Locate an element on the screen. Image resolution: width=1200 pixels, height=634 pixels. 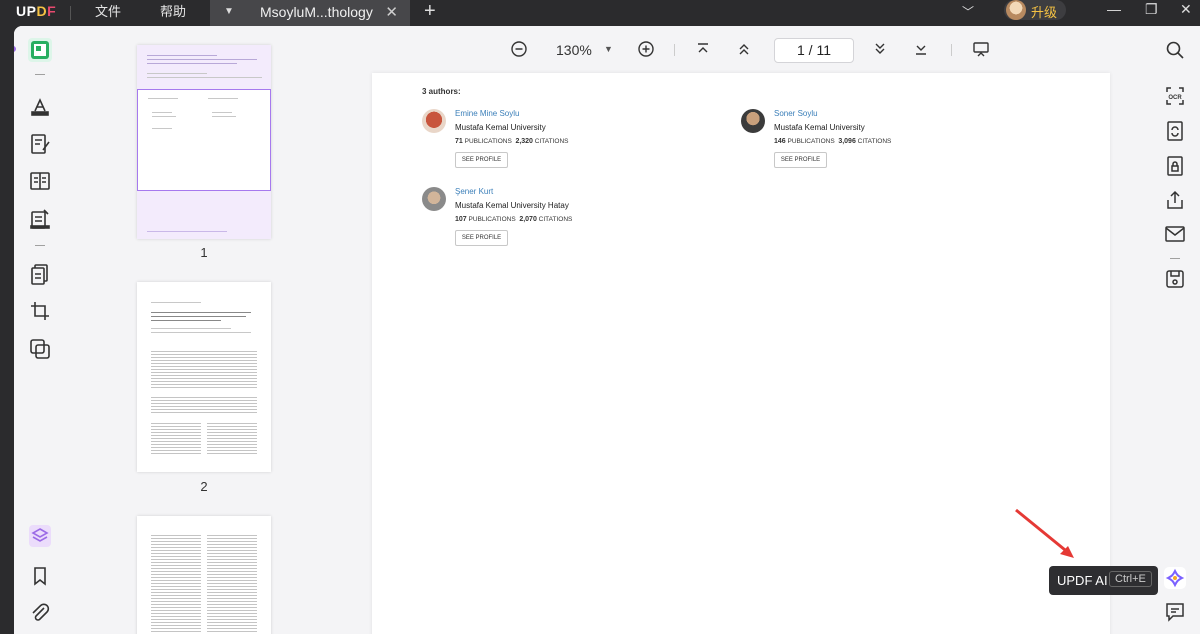
tooltip-label: UPDF AI is located at coordinates (1082, 580).